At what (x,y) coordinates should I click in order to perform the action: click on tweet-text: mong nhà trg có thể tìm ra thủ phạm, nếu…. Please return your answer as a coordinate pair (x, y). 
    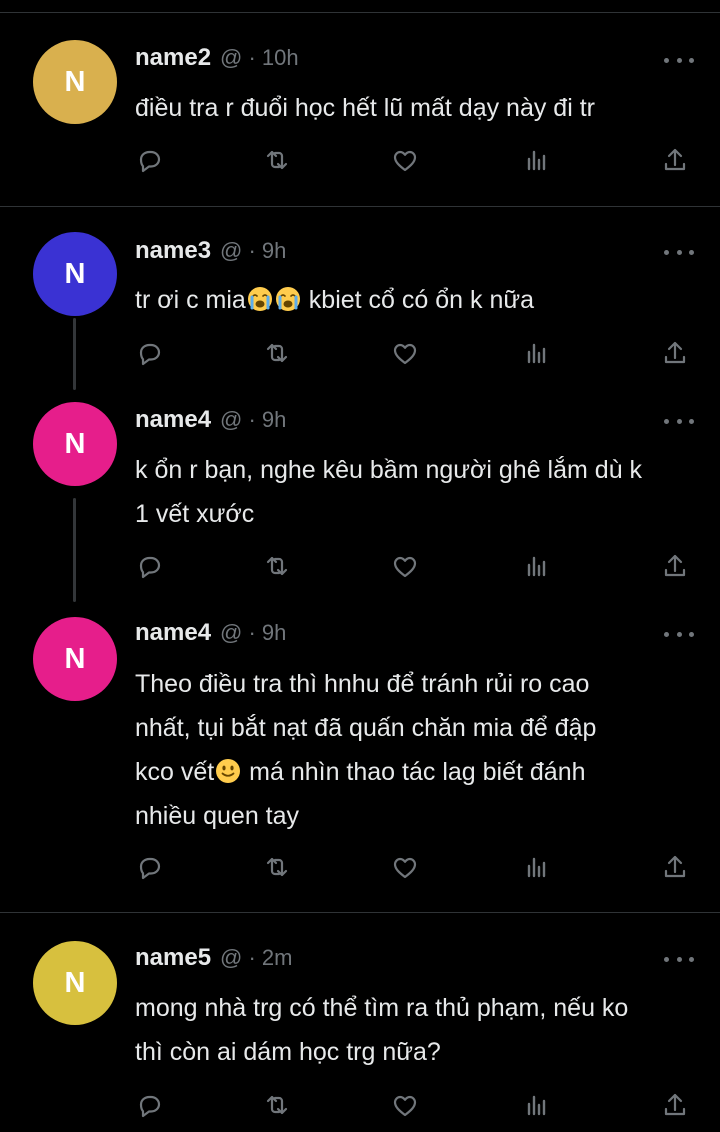
    Looking at the image, I should click on (420, 1030).